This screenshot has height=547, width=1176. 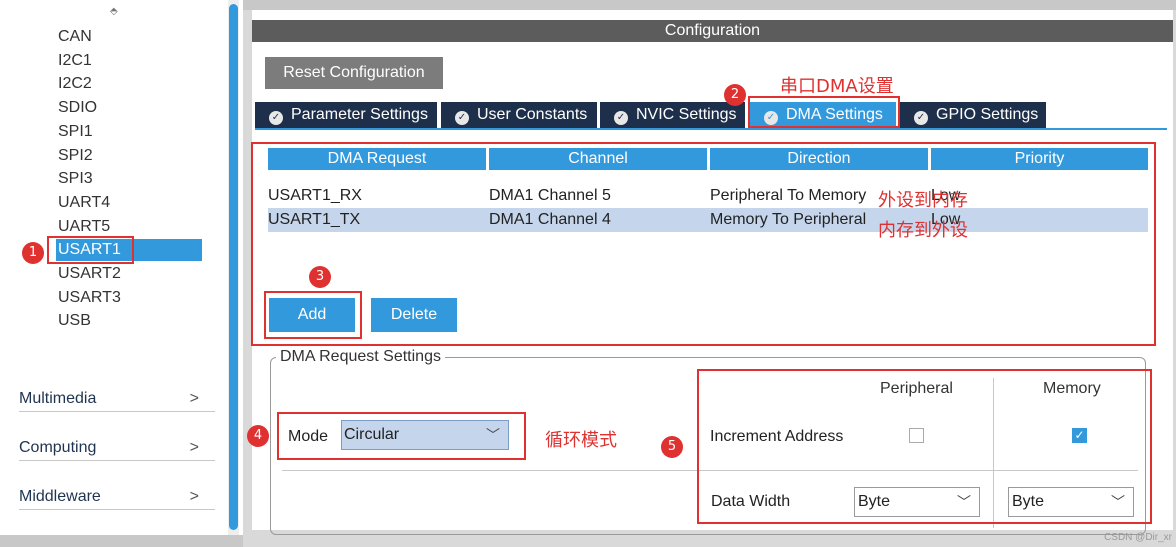 I want to click on annotation-box-mode, so click(x=401, y=436).